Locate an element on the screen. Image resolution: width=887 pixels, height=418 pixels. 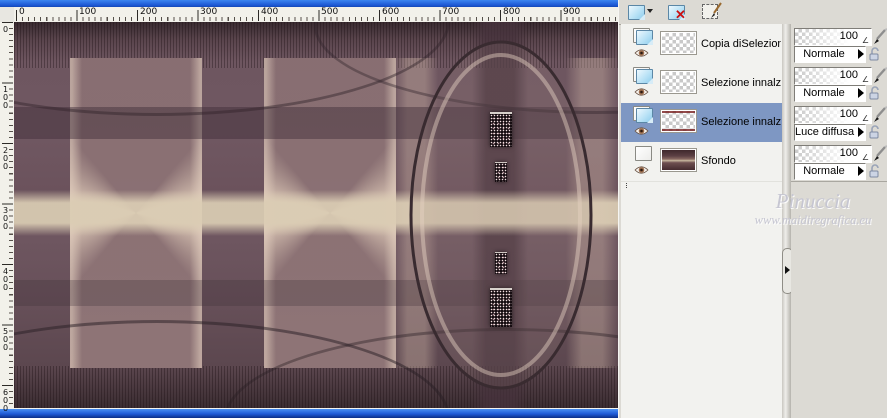
layer-row-sfondo: Sfondo is located at coordinates (701, 162).